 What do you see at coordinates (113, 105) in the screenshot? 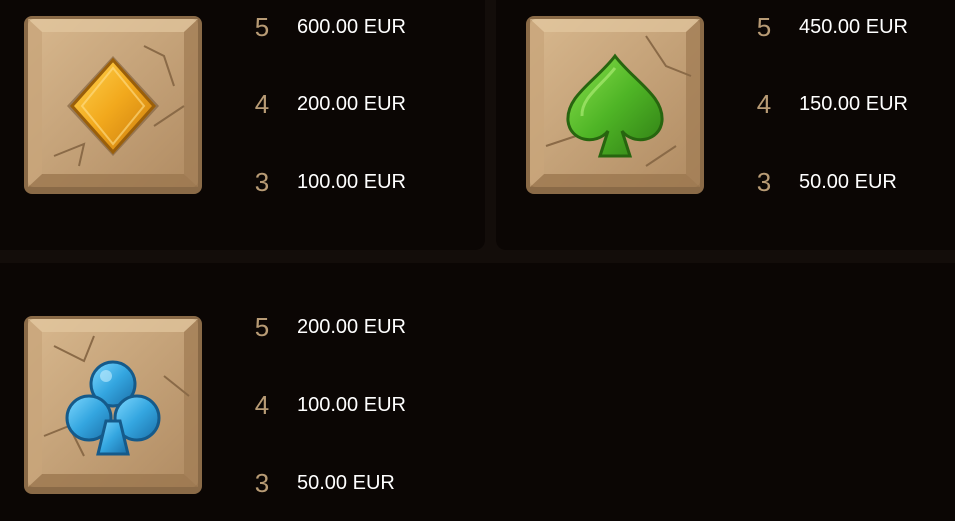
I see `yellow-diamond-icon` at bounding box center [113, 105].